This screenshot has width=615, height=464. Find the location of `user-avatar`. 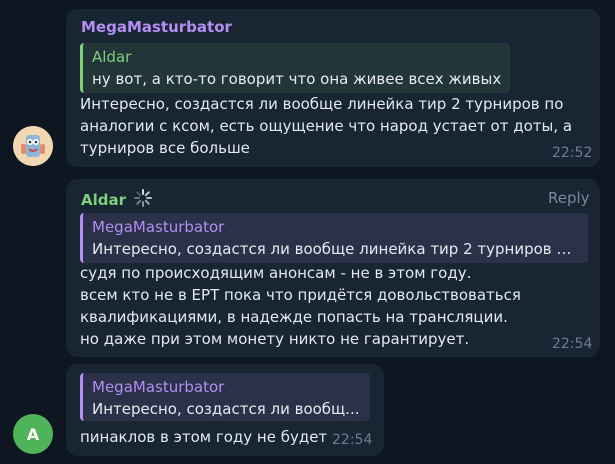

user-avatar is located at coordinates (33, 146).